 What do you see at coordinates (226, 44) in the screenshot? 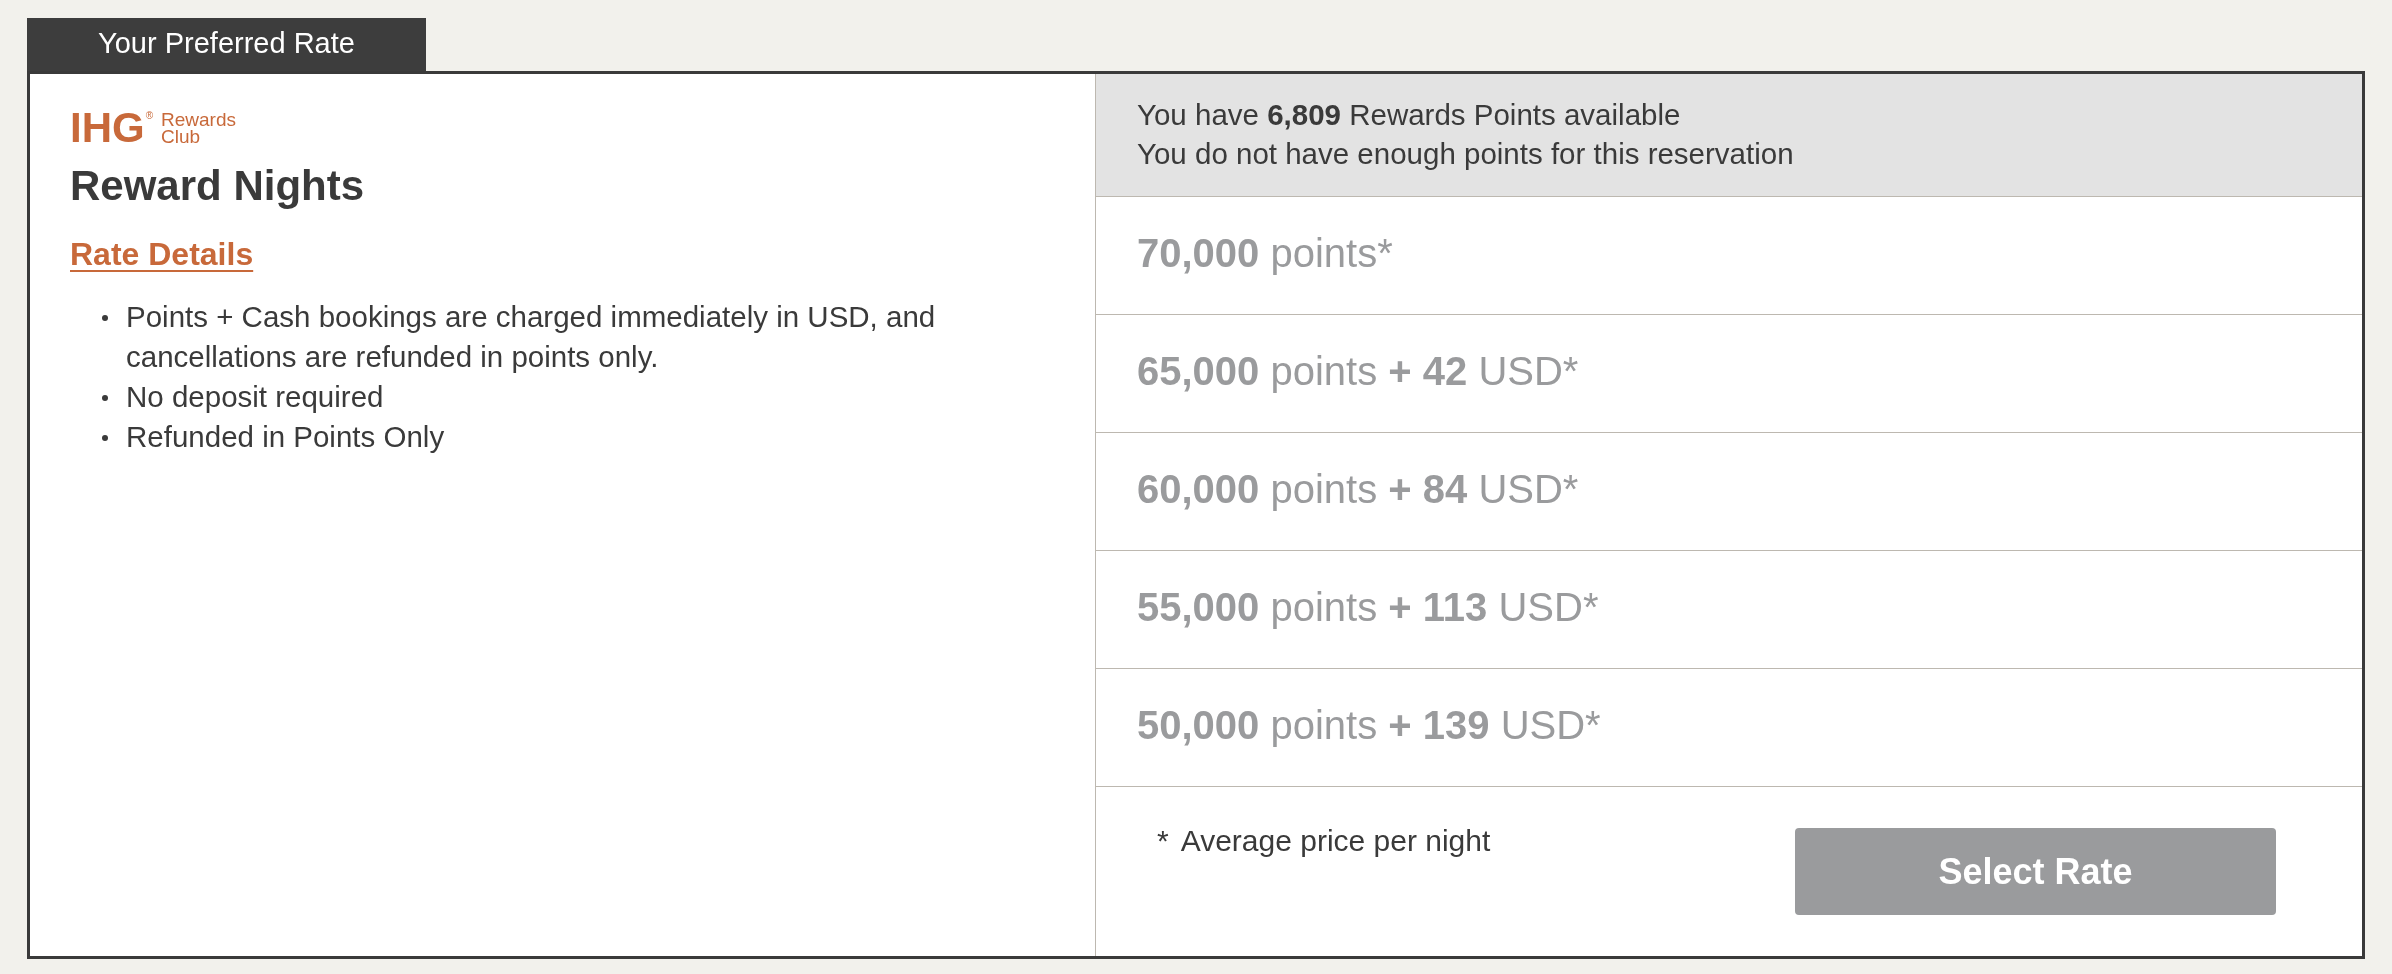
I see `section-heading: Your Preferred Rate` at bounding box center [226, 44].